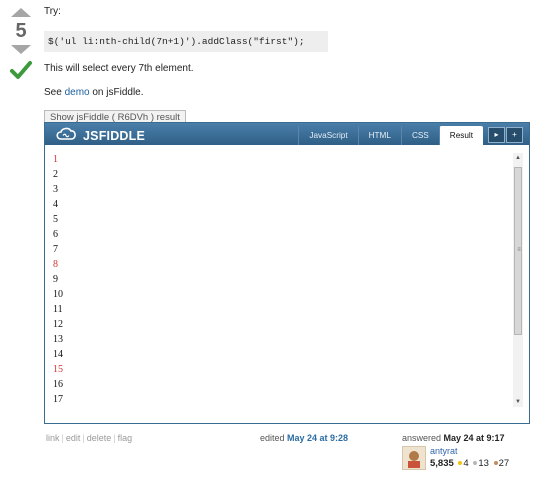  Describe the element at coordinates (114, 135) in the screenshot. I see `jsfiddle-logo-text: JSFIDDLE` at that location.